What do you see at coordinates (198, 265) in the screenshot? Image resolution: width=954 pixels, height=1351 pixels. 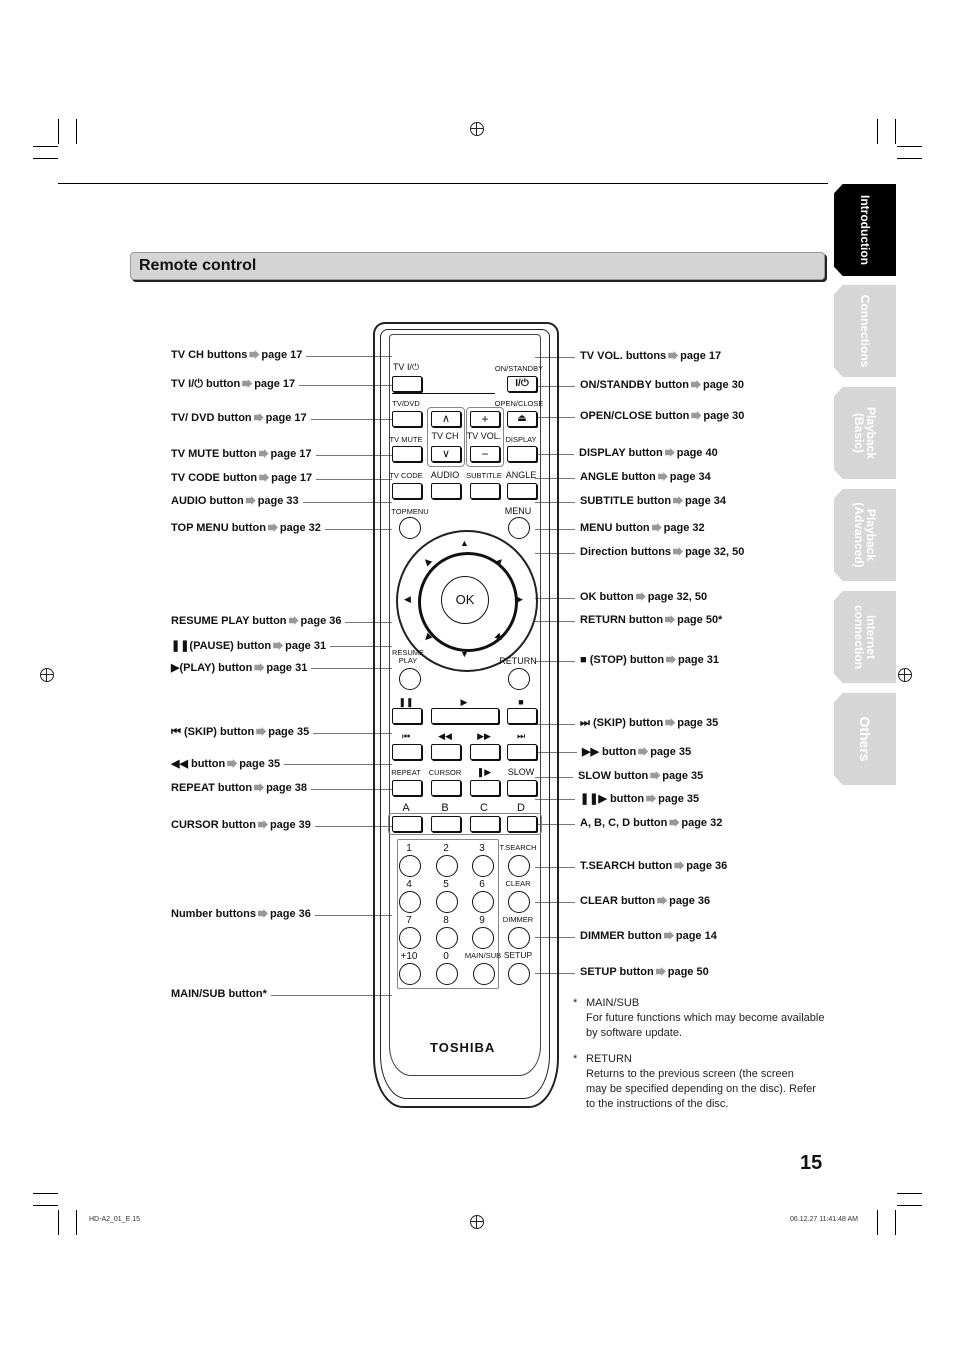 I see `section-title: Remote control` at bounding box center [198, 265].